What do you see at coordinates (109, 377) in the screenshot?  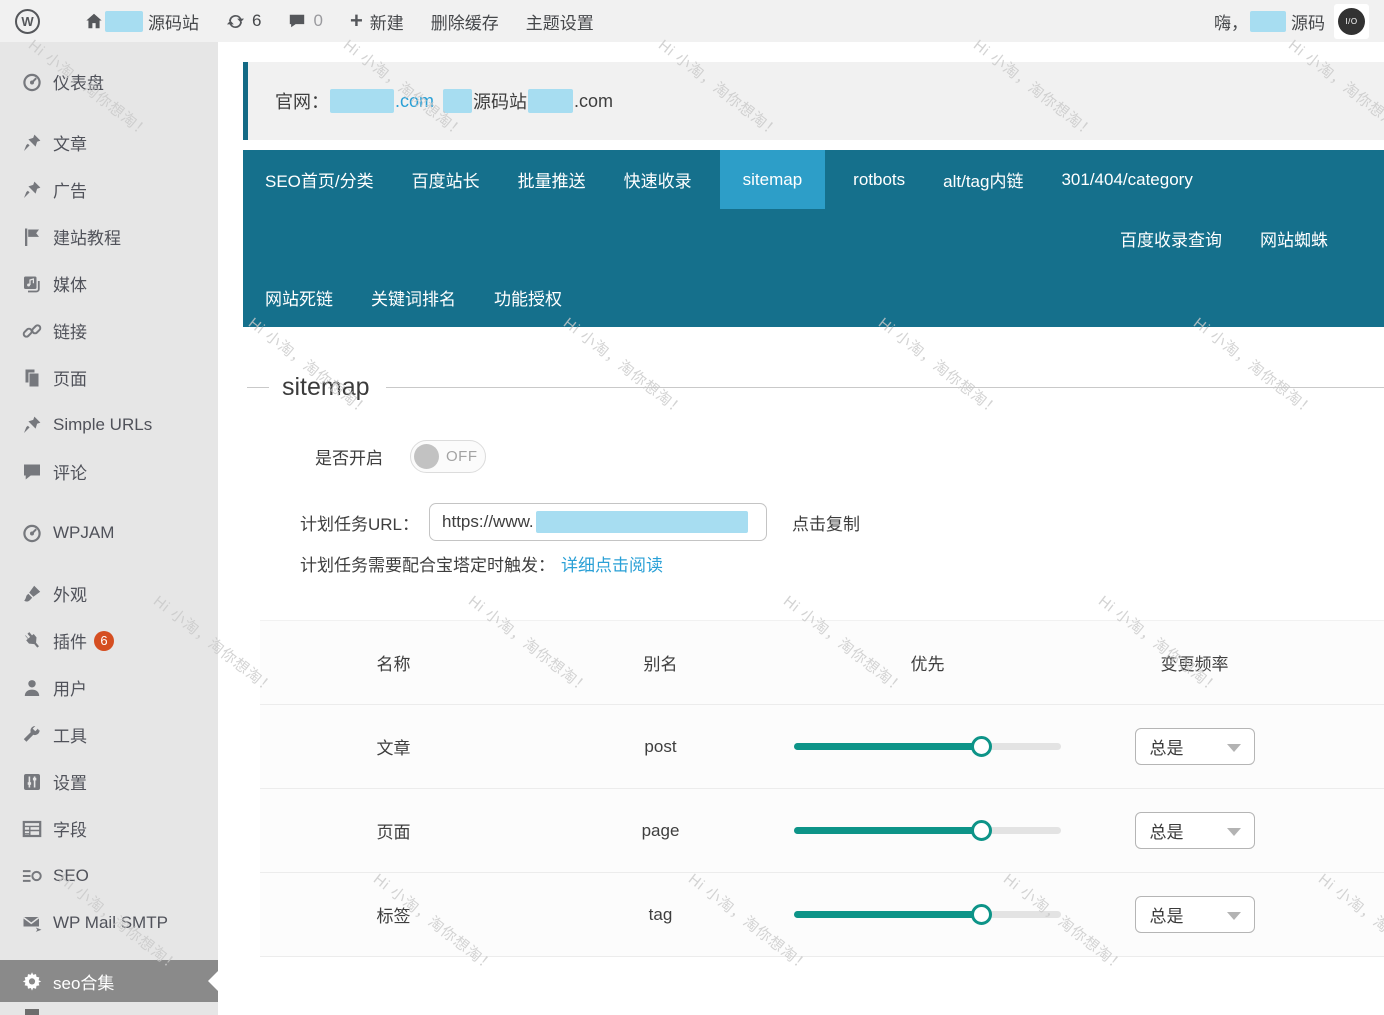 I see `sidebar-item-pages: 页面` at bounding box center [109, 377].